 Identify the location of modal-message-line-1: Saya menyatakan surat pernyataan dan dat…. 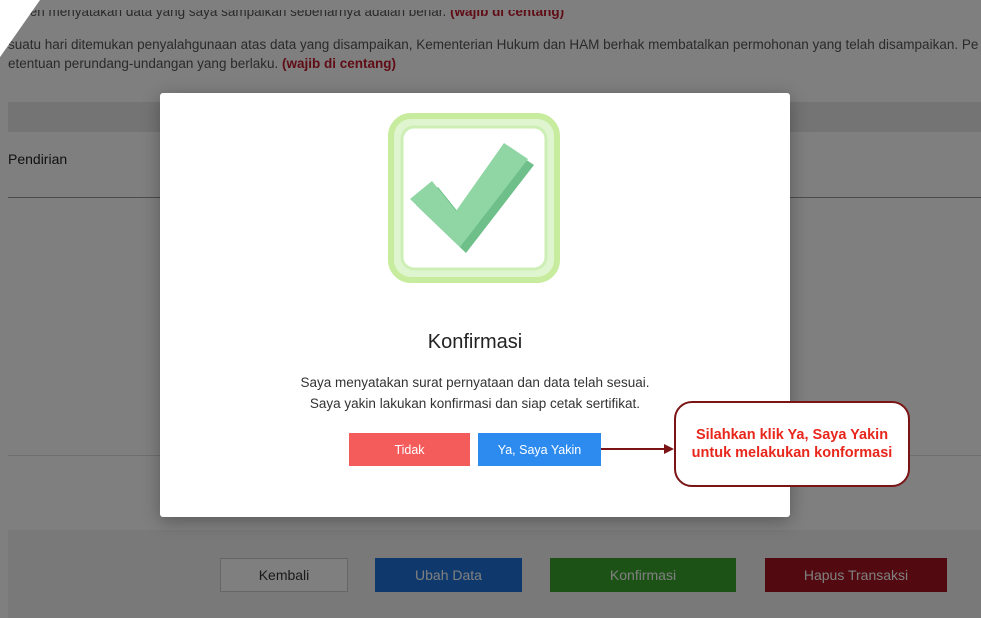
(475, 382).